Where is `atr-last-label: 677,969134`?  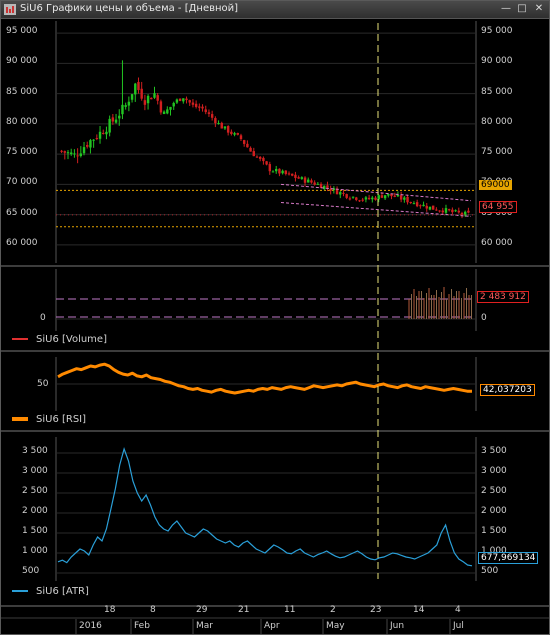 atr-last-label: 677,969134 is located at coordinates (508, 558).